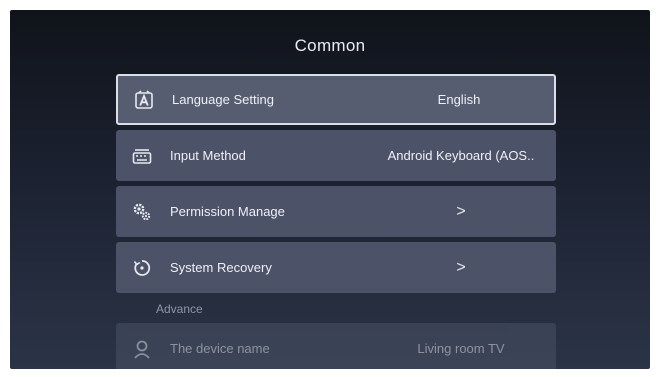 The image size is (660, 377). I want to click on menu-item-label: System Recovery, so click(221, 267).